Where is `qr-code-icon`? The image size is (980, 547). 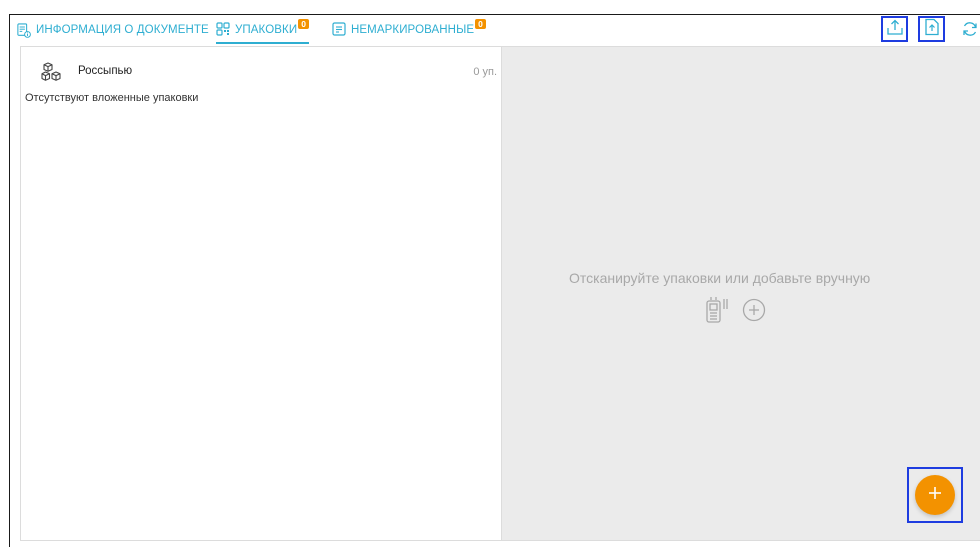 qr-code-icon is located at coordinates (223, 30).